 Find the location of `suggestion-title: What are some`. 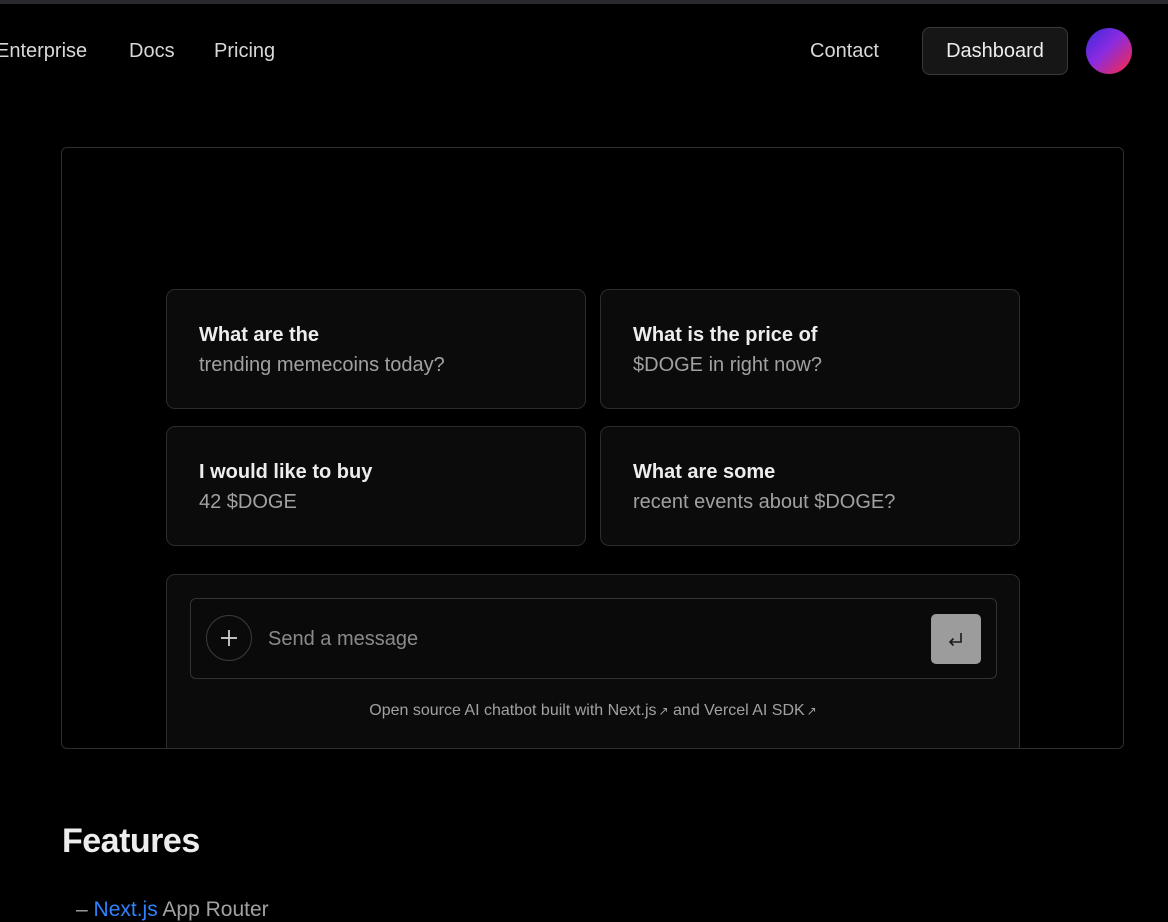

suggestion-title: What are some is located at coordinates (704, 472).